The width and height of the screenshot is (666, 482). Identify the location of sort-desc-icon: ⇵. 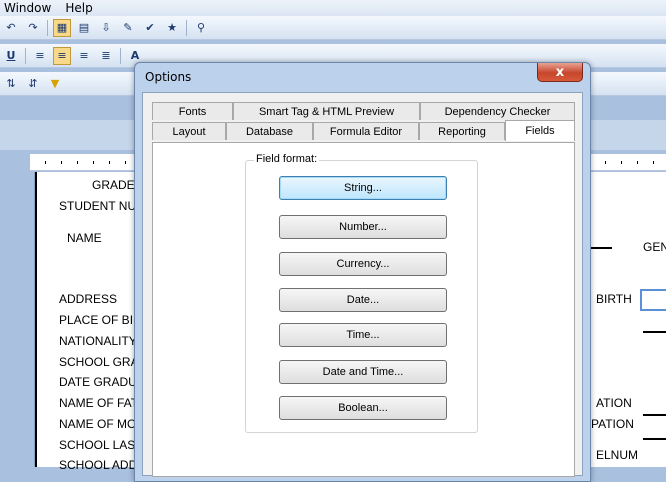
(33, 84).